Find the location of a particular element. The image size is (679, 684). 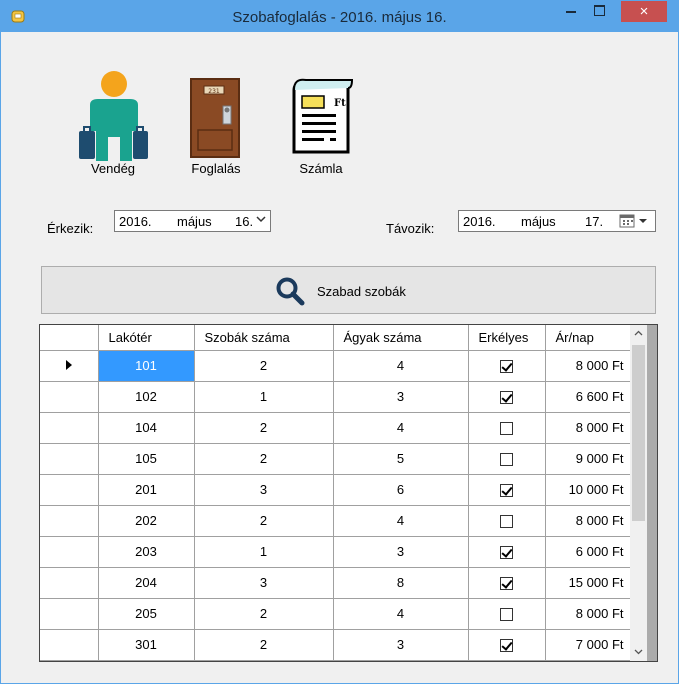

free-rooms-button: Szabad szobák is located at coordinates (348, 290).